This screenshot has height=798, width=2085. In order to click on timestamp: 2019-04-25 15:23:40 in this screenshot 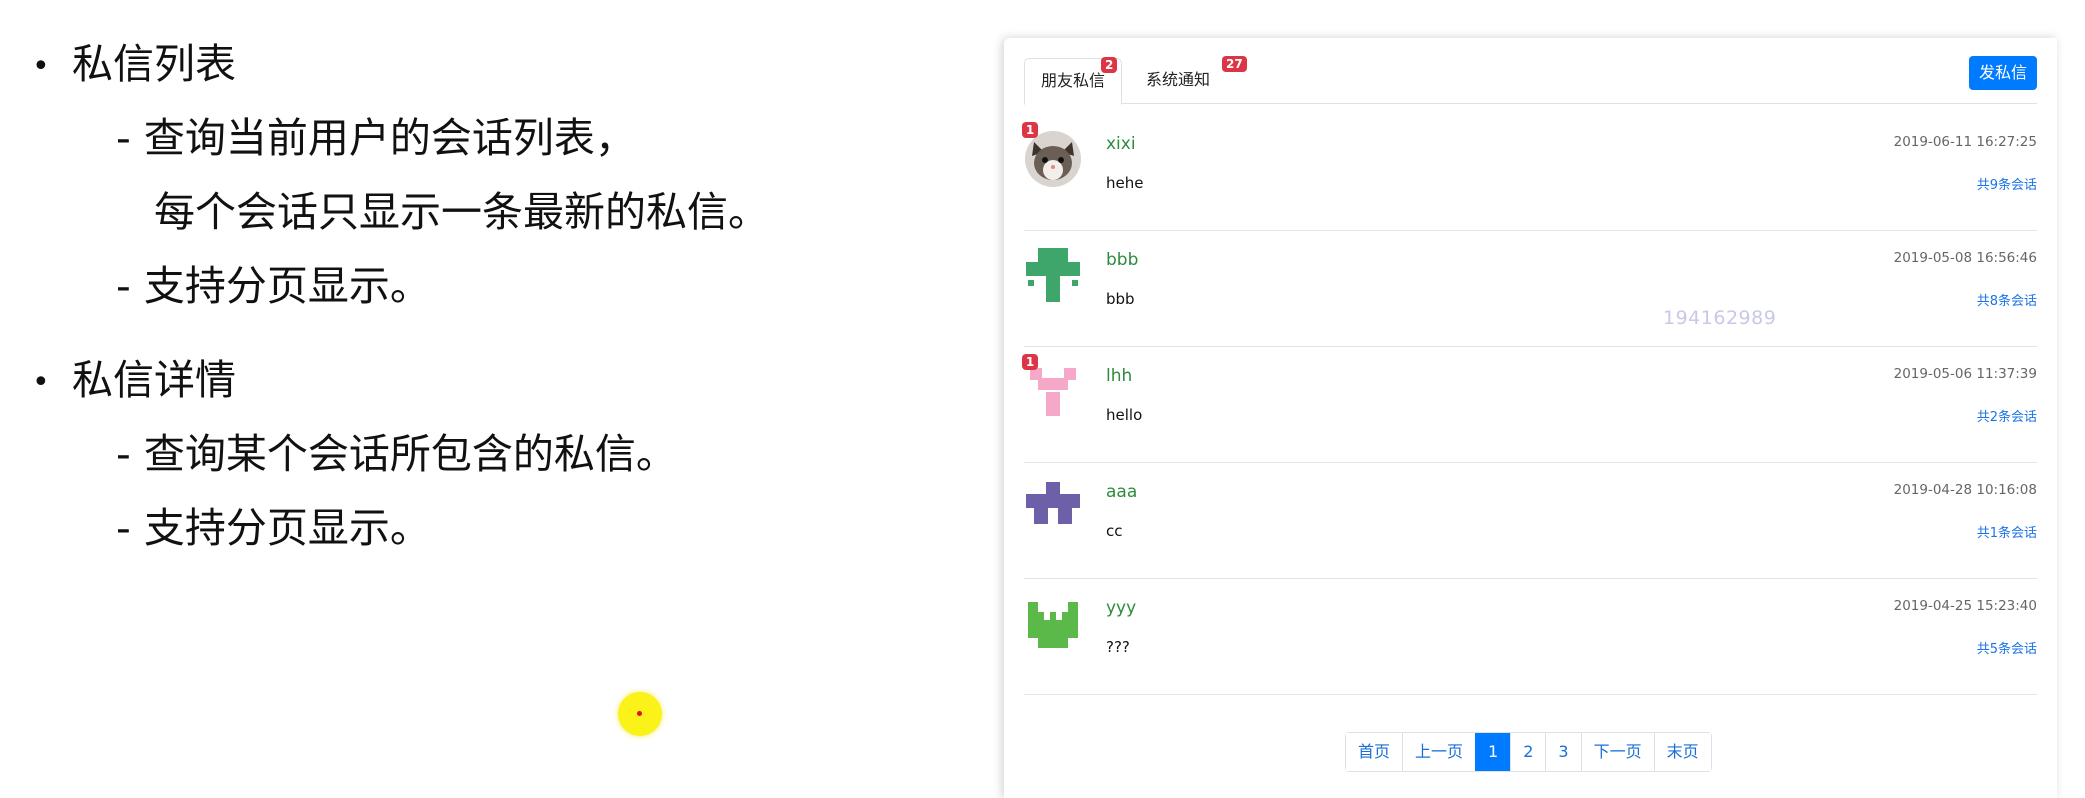, I will do `click(1965, 606)`.